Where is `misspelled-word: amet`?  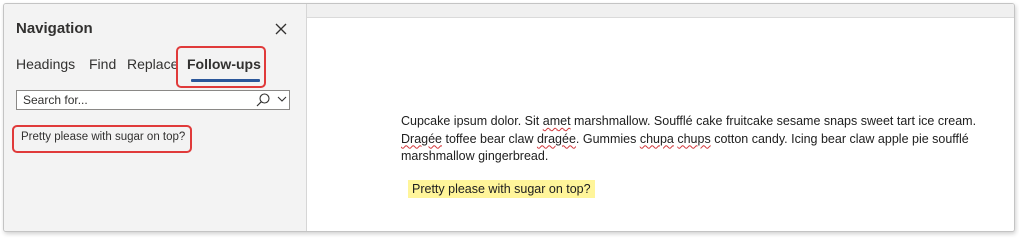 misspelled-word: amet is located at coordinates (556, 121).